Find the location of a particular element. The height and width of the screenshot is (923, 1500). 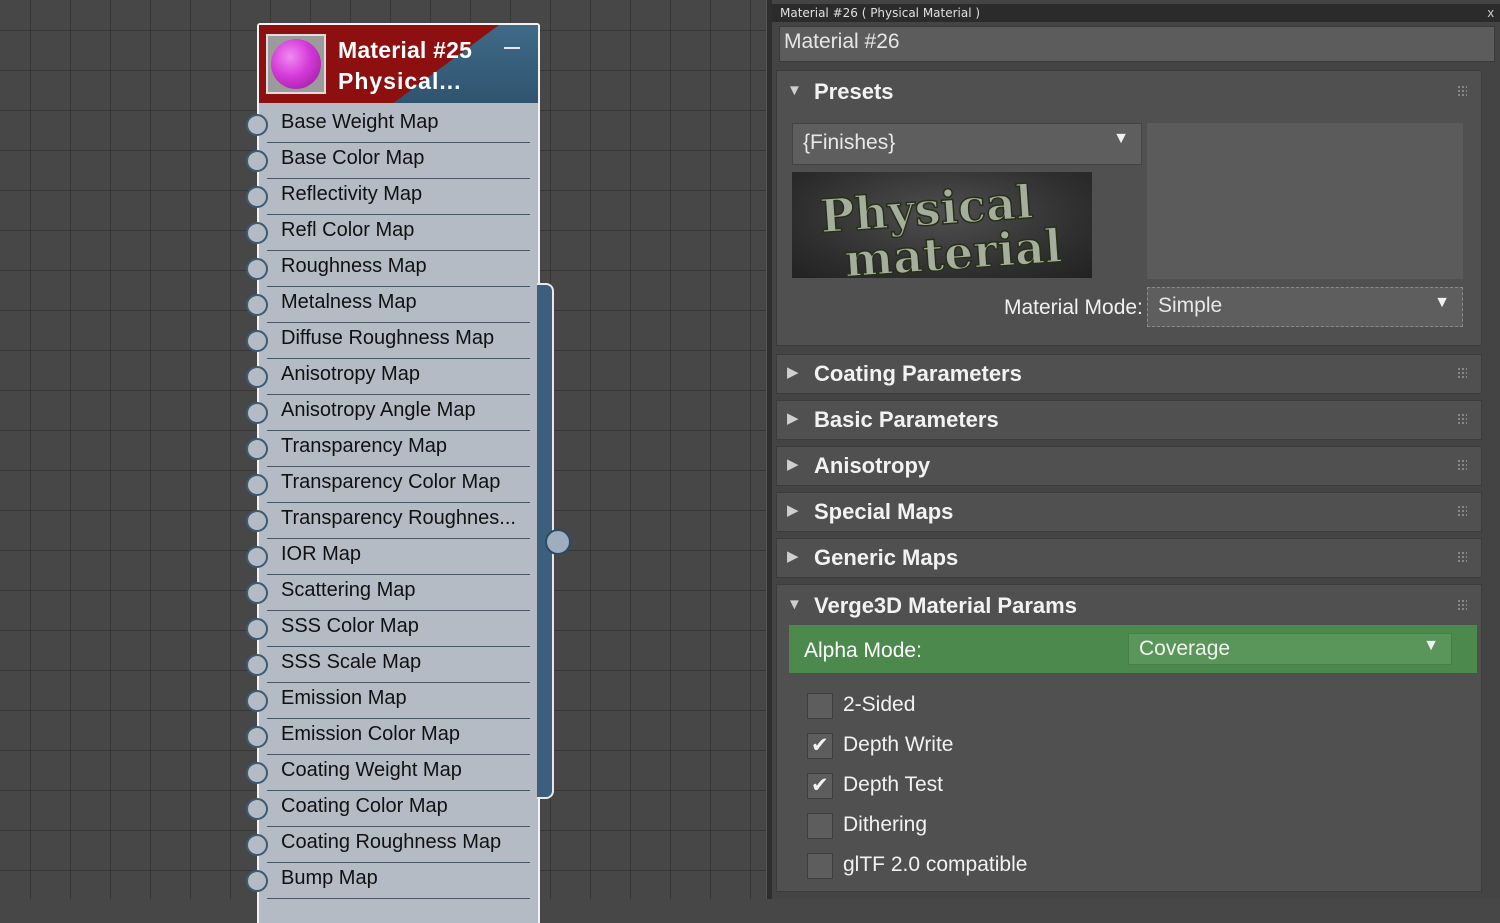

rollout-collapsed: ▶ Generic Maps is located at coordinates (1129, 558).